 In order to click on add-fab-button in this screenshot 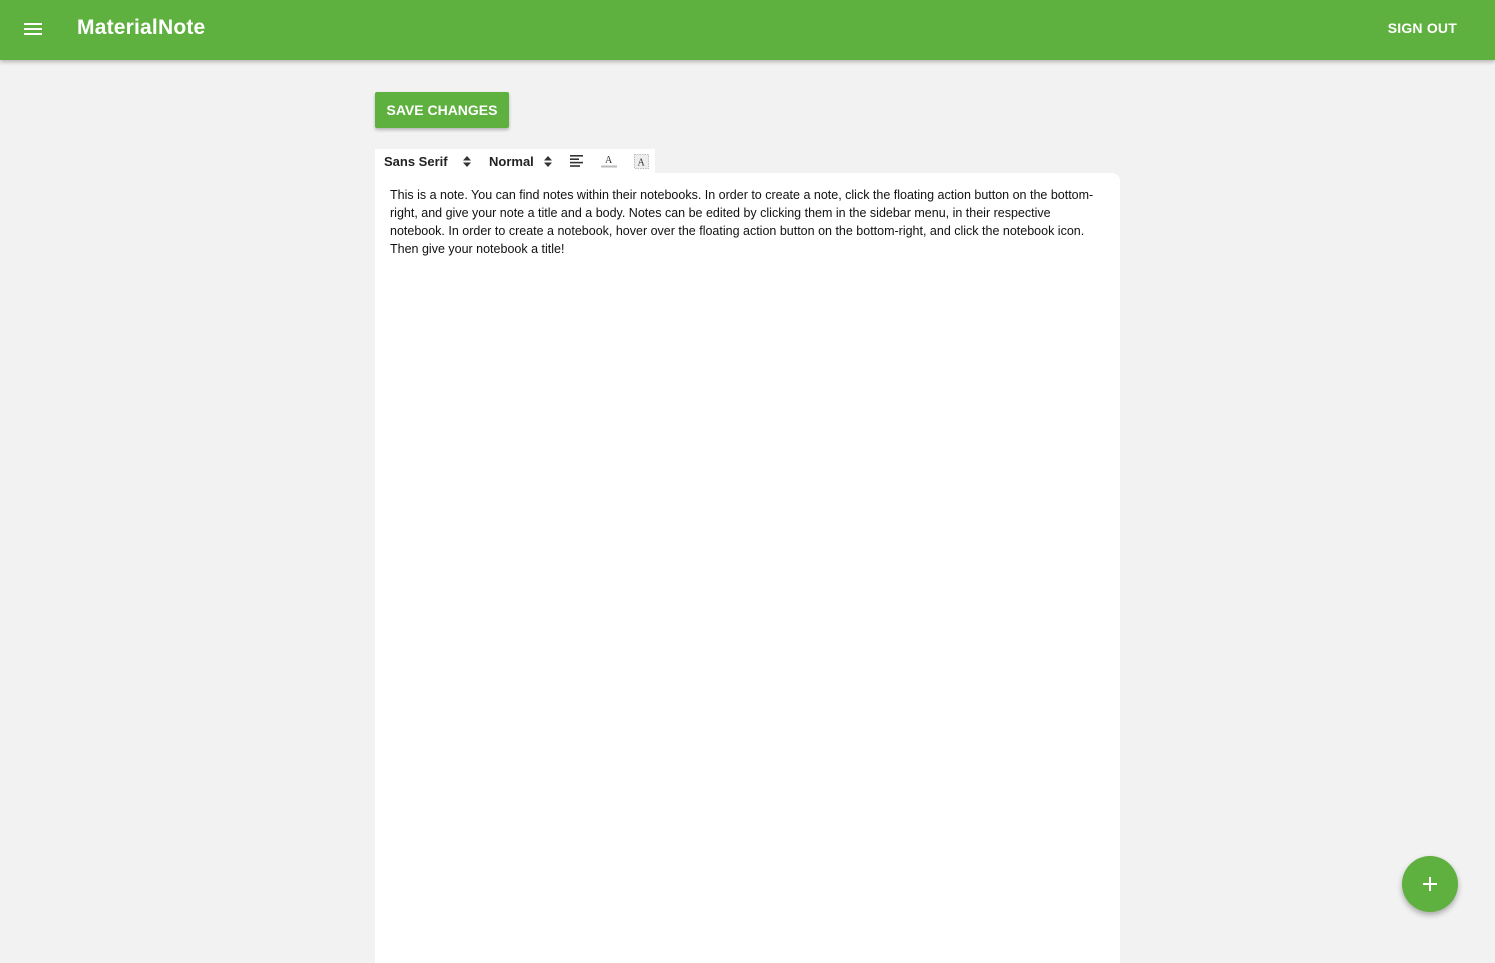, I will do `click(1430, 884)`.